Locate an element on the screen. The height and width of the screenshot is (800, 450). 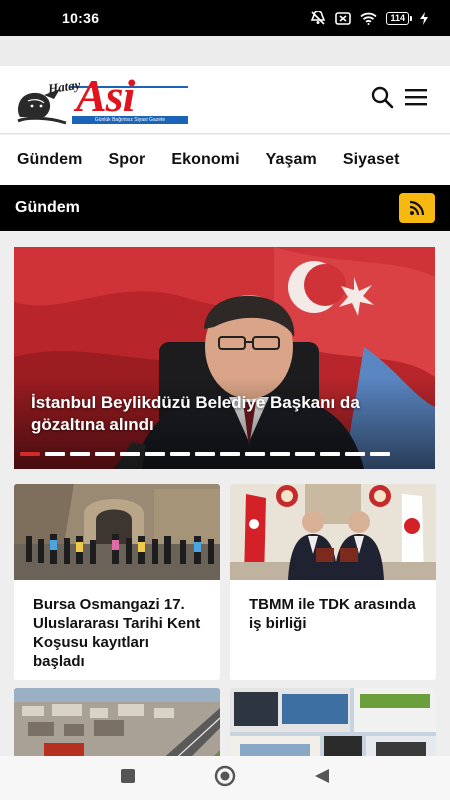
charging-icon is located at coordinates (424, 18).